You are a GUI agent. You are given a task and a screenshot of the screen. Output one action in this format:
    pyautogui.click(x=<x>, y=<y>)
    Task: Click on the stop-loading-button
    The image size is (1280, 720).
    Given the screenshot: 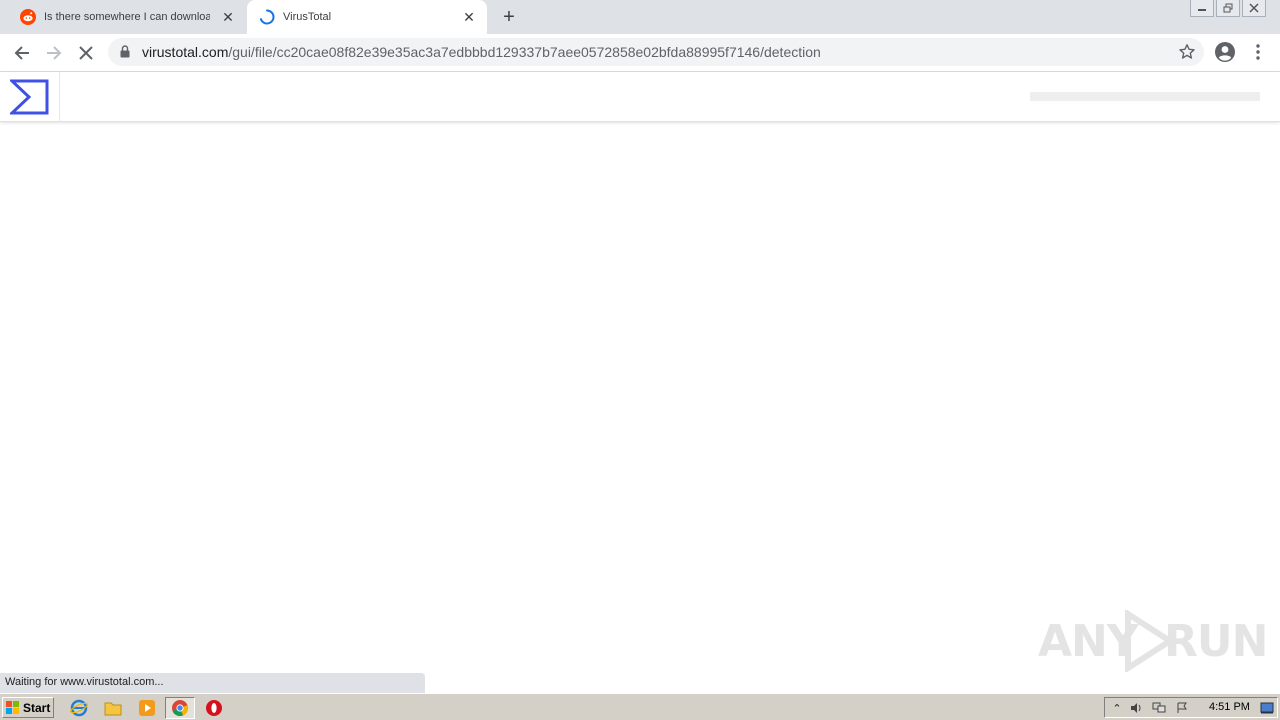 What is the action you would take?
    pyautogui.click(x=86, y=53)
    